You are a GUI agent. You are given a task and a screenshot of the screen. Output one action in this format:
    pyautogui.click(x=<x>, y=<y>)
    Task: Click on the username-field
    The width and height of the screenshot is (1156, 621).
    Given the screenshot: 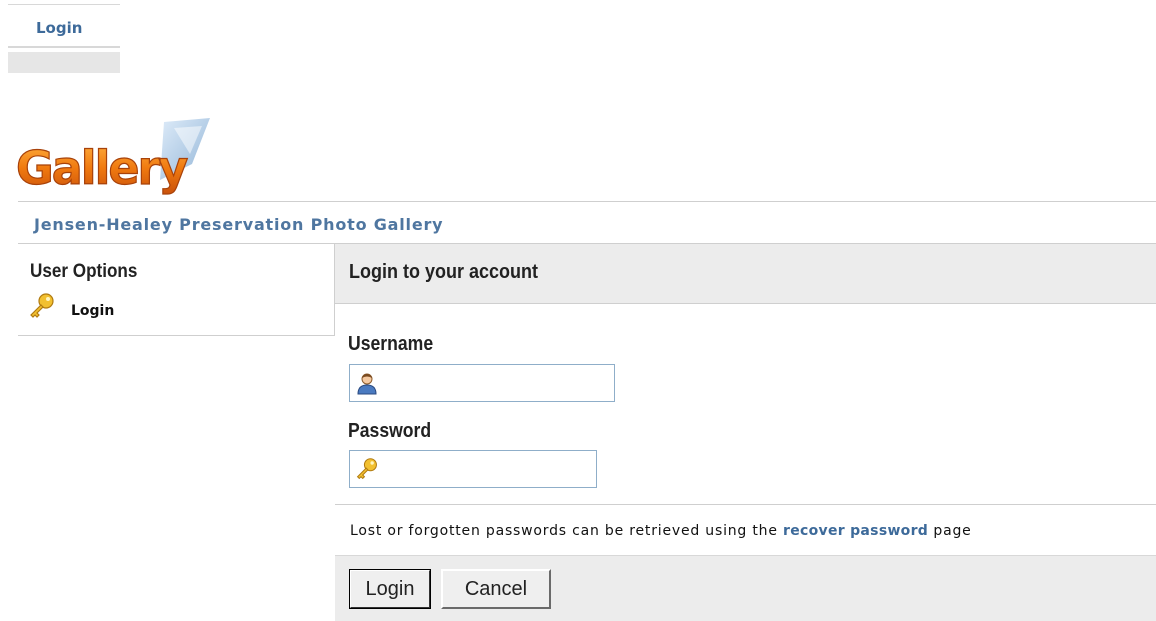 What is the action you would take?
    pyautogui.click(x=482, y=383)
    